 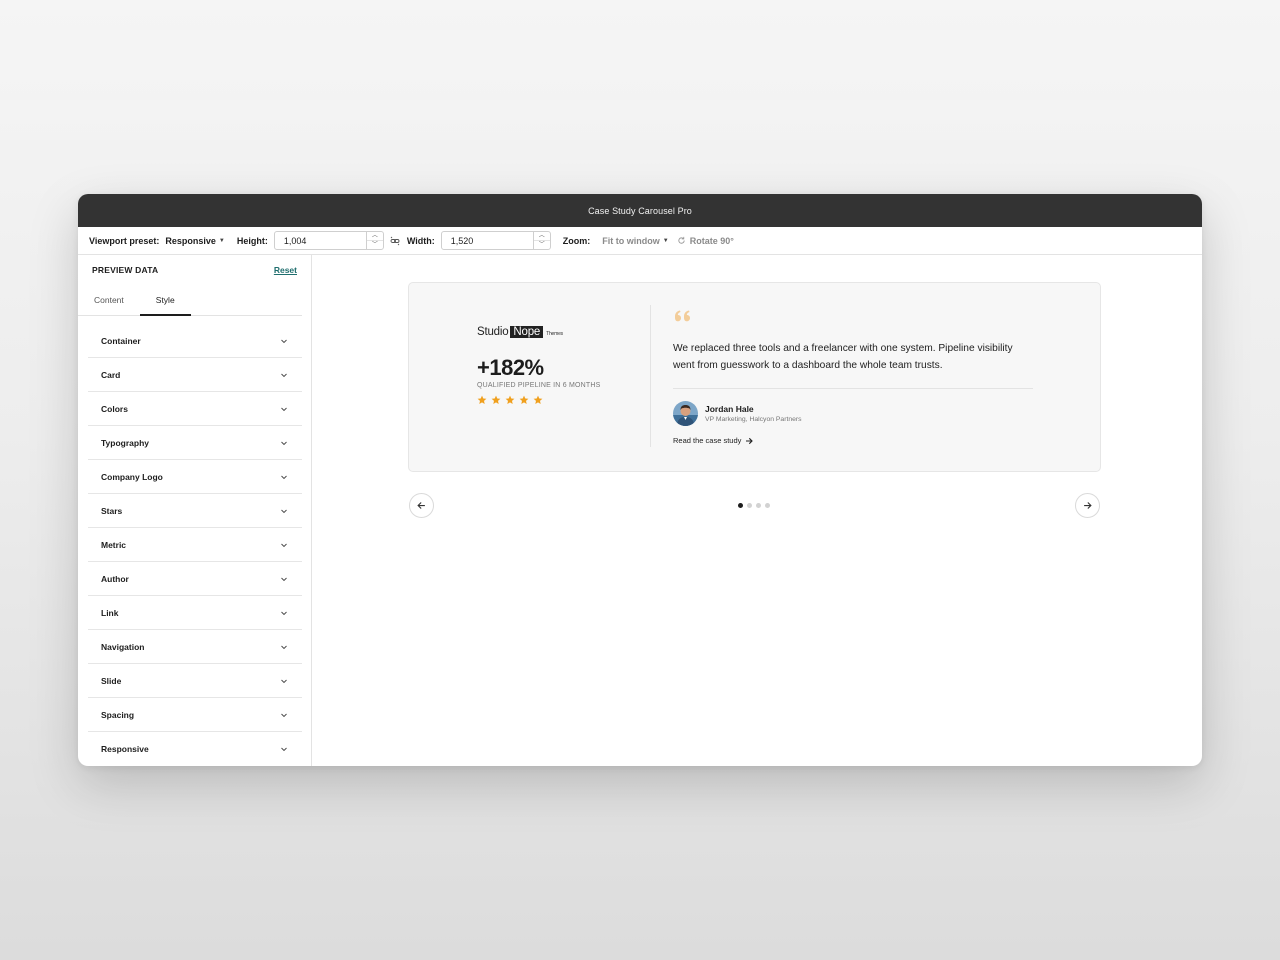 What do you see at coordinates (110, 612) in the screenshot?
I see `style-section-label: Link` at bounding box center [110, 612].